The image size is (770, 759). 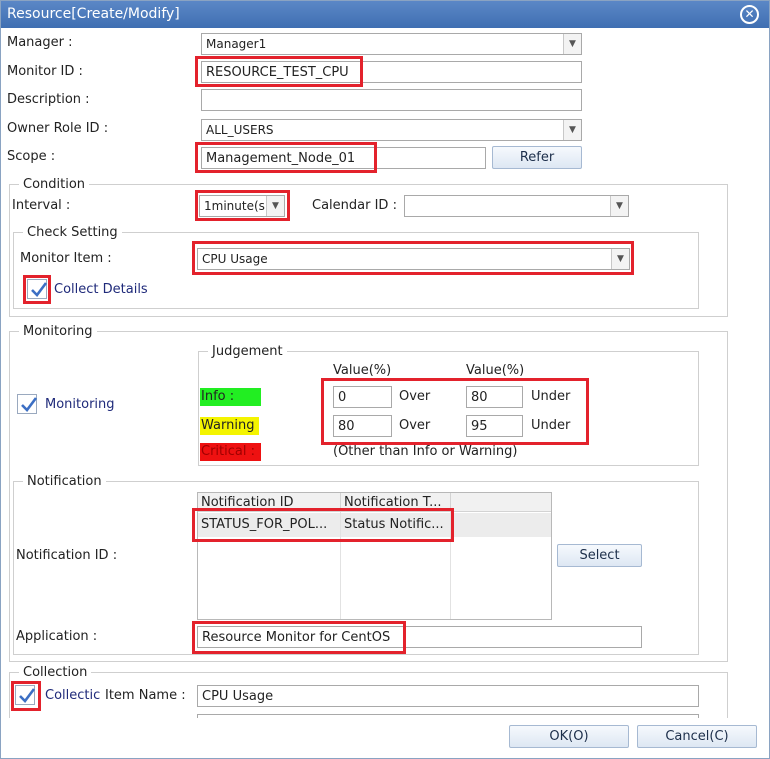 What do you see at coordinates (93, 14) in the screenshot?
I see `window-title: Resource[Create/Modify]` at bounding box center [93, 14].